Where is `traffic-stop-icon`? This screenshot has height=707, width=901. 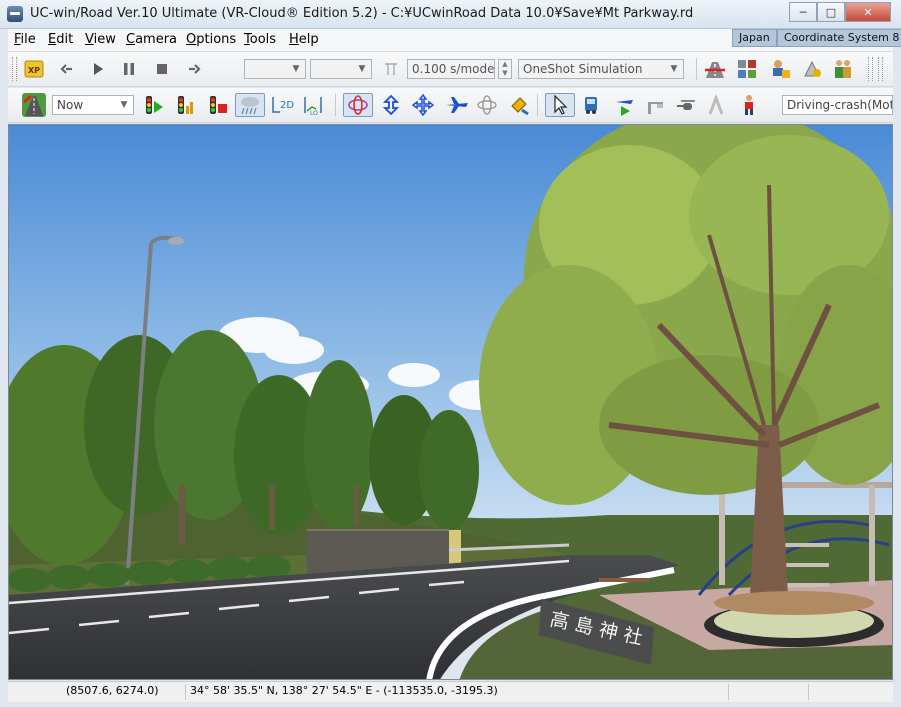
traffic-stop-icon is located at coordinates (218, 105).